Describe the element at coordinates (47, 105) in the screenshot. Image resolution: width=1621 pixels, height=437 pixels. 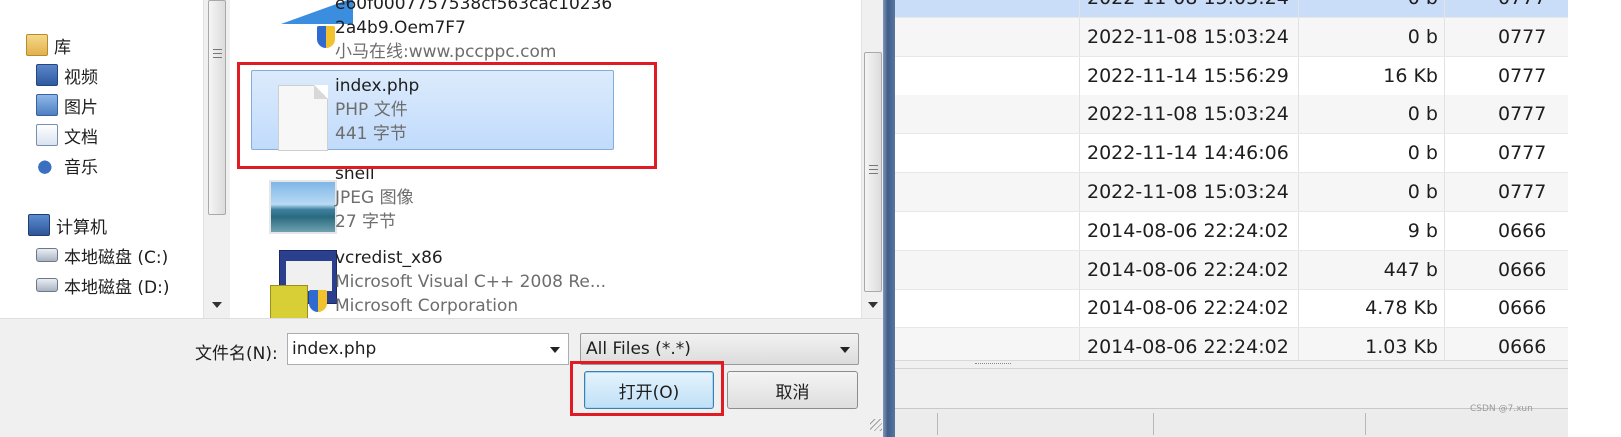
I see `pictures-icon` at that location.